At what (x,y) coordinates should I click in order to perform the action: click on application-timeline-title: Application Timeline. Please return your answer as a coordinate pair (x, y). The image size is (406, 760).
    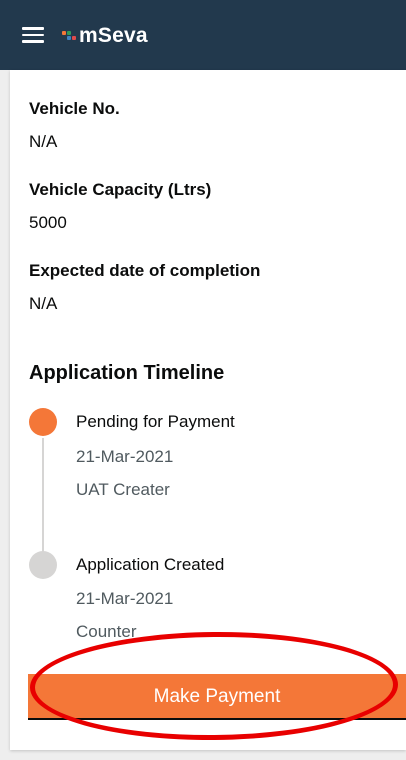
    Looking at the image, I should click on (127, 373).